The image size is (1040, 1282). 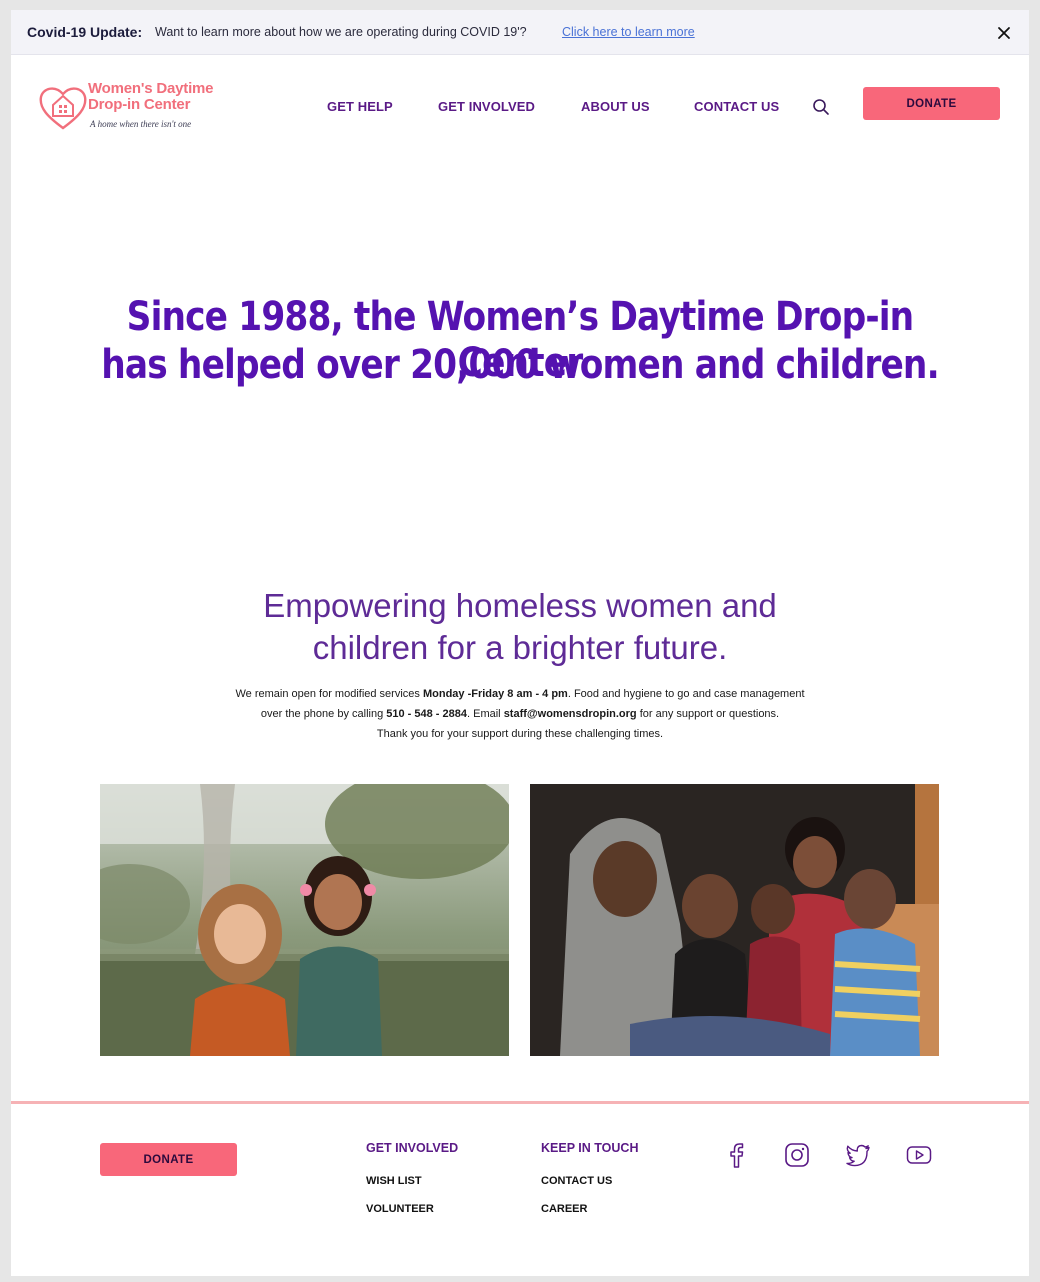 What do you see at coordinates (590, 1148) in the screenshot?
I see `footer-keep-in-touch-title: KEEP IN TOUCH` at bounding box center [590, 1148].